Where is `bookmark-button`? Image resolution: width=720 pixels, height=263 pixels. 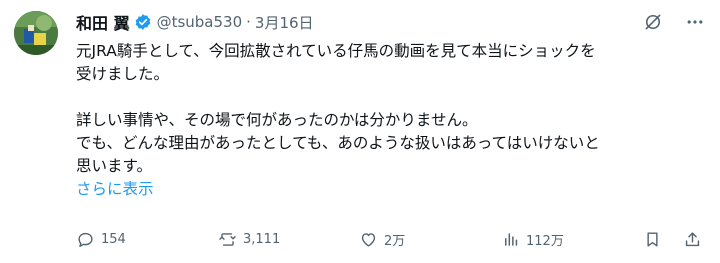 bookmark-button is located at coordinates (652, 239).